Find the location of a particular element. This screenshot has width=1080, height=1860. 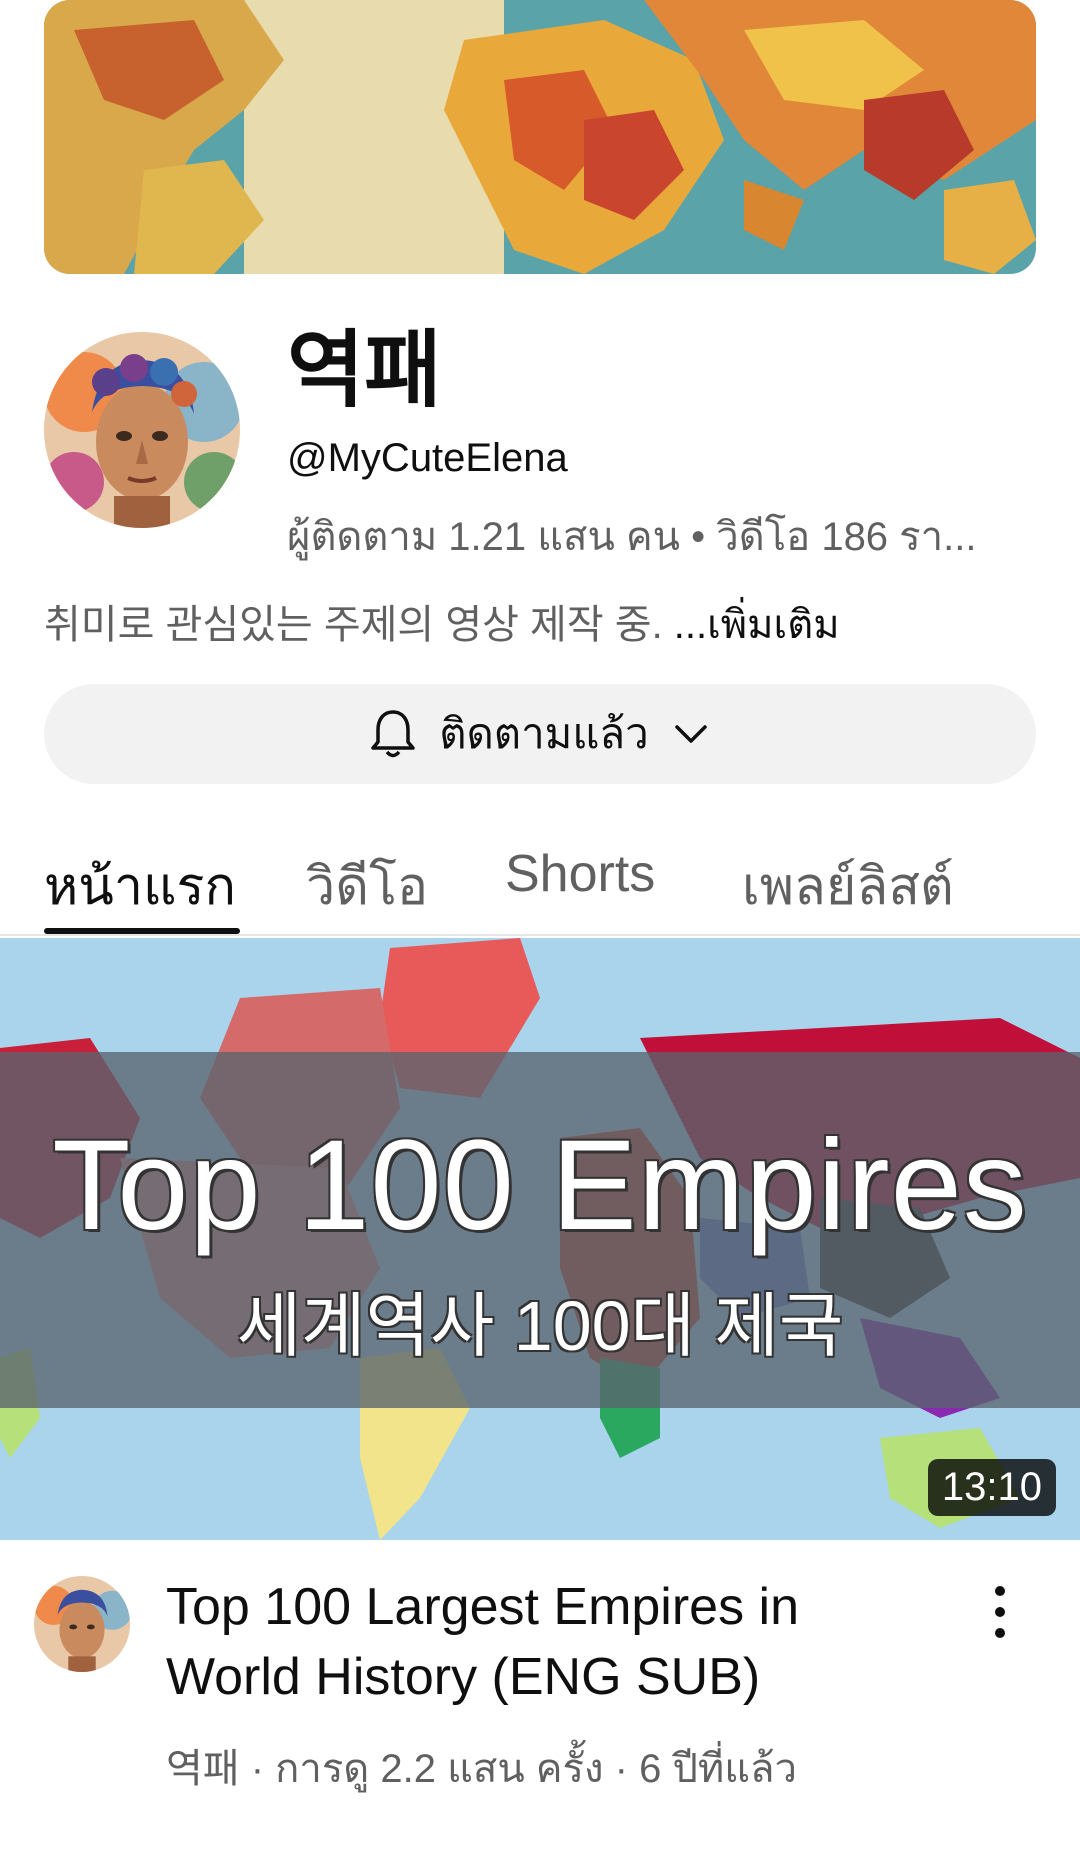

video-duration-badge: 13:10 is located at coordinates (991, 1487).